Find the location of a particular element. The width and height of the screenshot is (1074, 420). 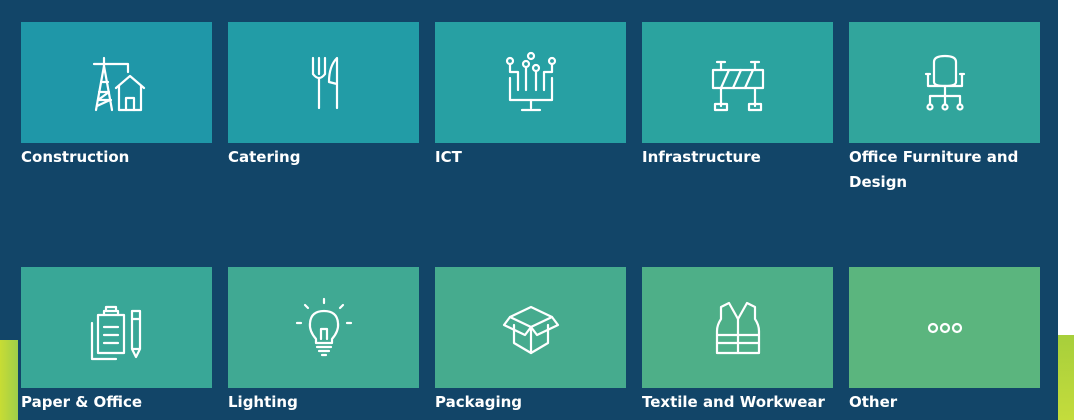

more-icon is located at coordinates (944, 327).